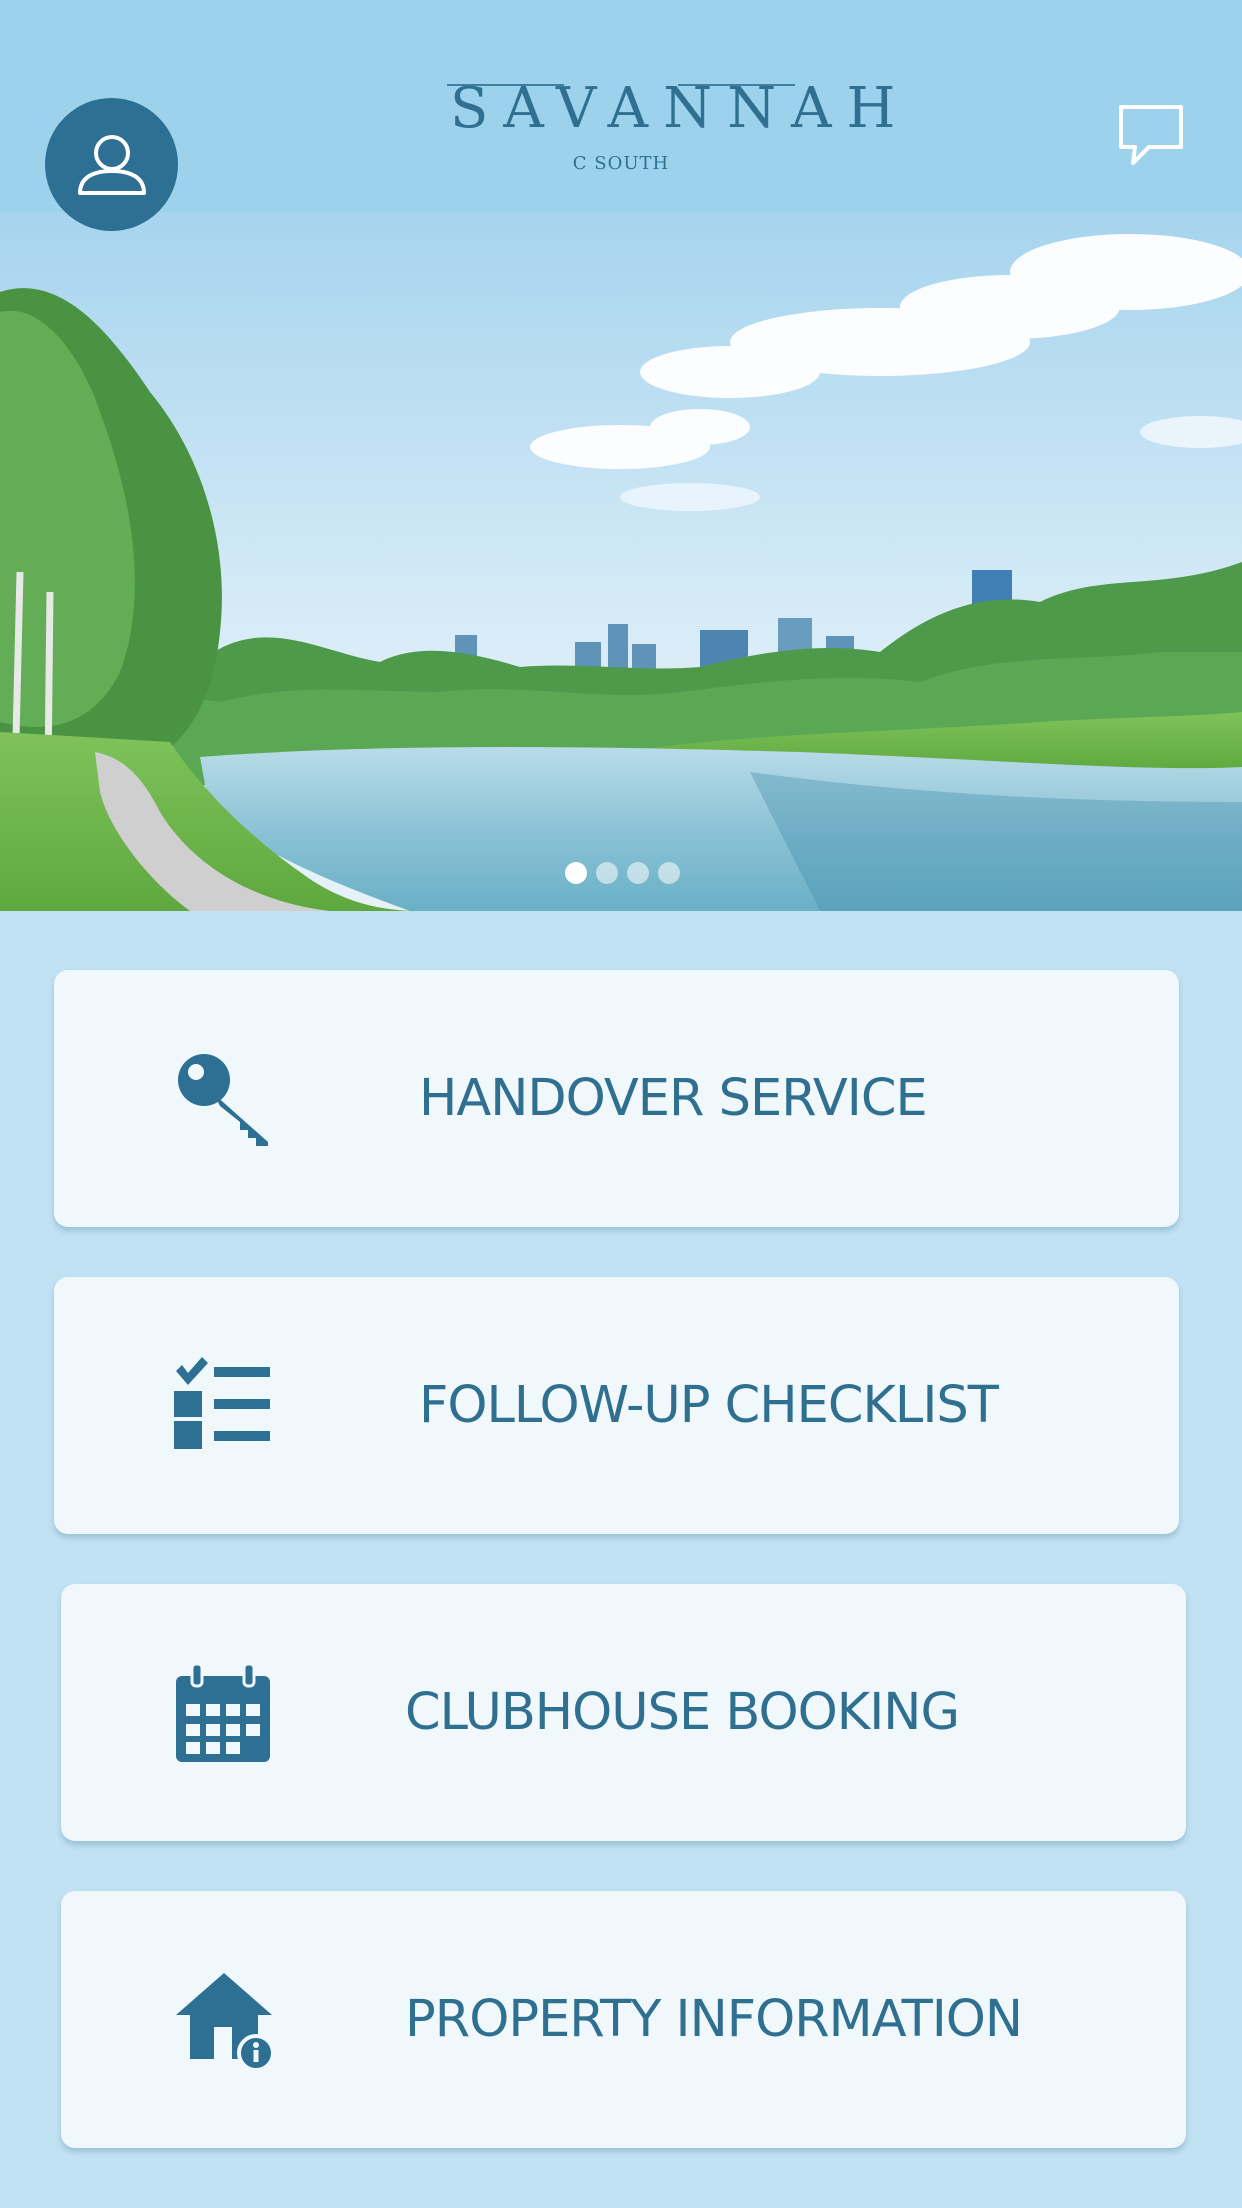 The height and width of the screenshot is (2208, 1242). I want to click on handover-service-button: HANDOVER SERVICE, so click(616, 1098).